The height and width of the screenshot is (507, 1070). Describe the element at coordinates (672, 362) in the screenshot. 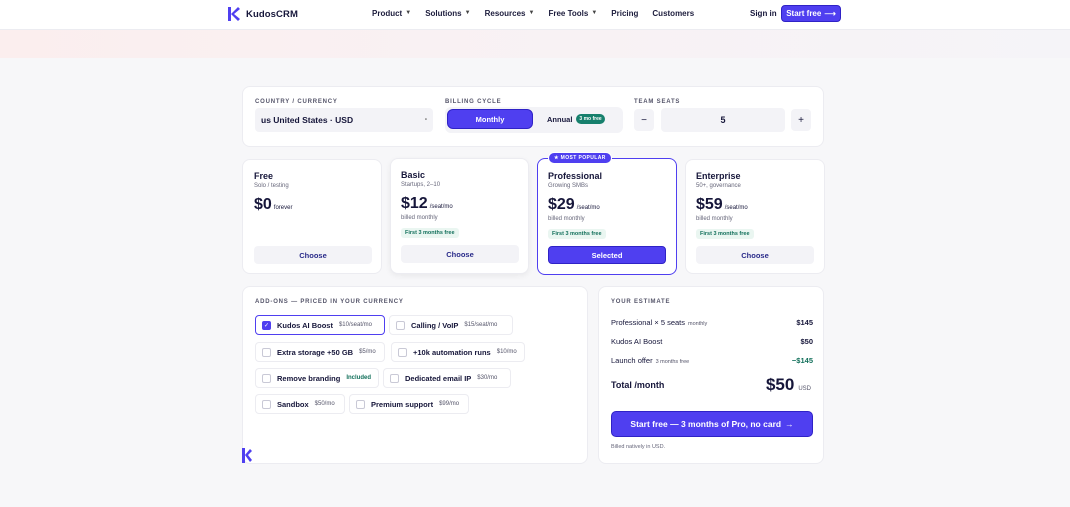

I see `estimate-row-note: 3 months free` at that location.